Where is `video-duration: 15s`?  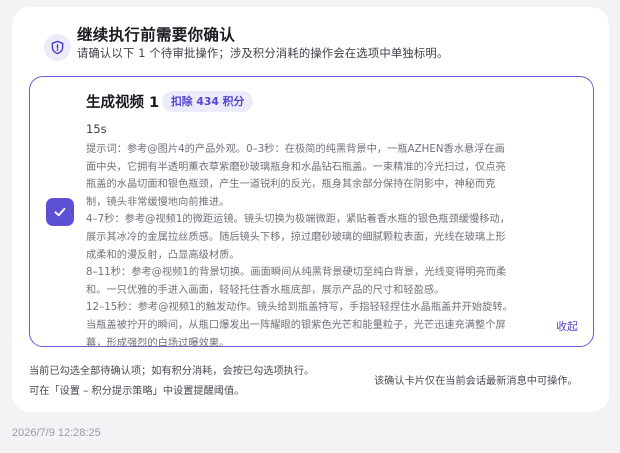
video-duration: 15s is located at coordinates (96, 129).